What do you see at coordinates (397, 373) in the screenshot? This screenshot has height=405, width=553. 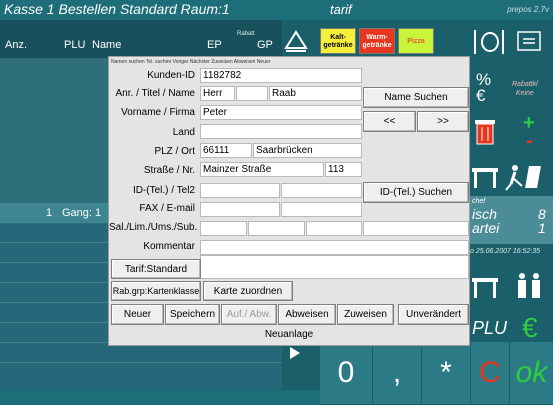 I see `key-comma: ,` at bounding box center [397, 373].